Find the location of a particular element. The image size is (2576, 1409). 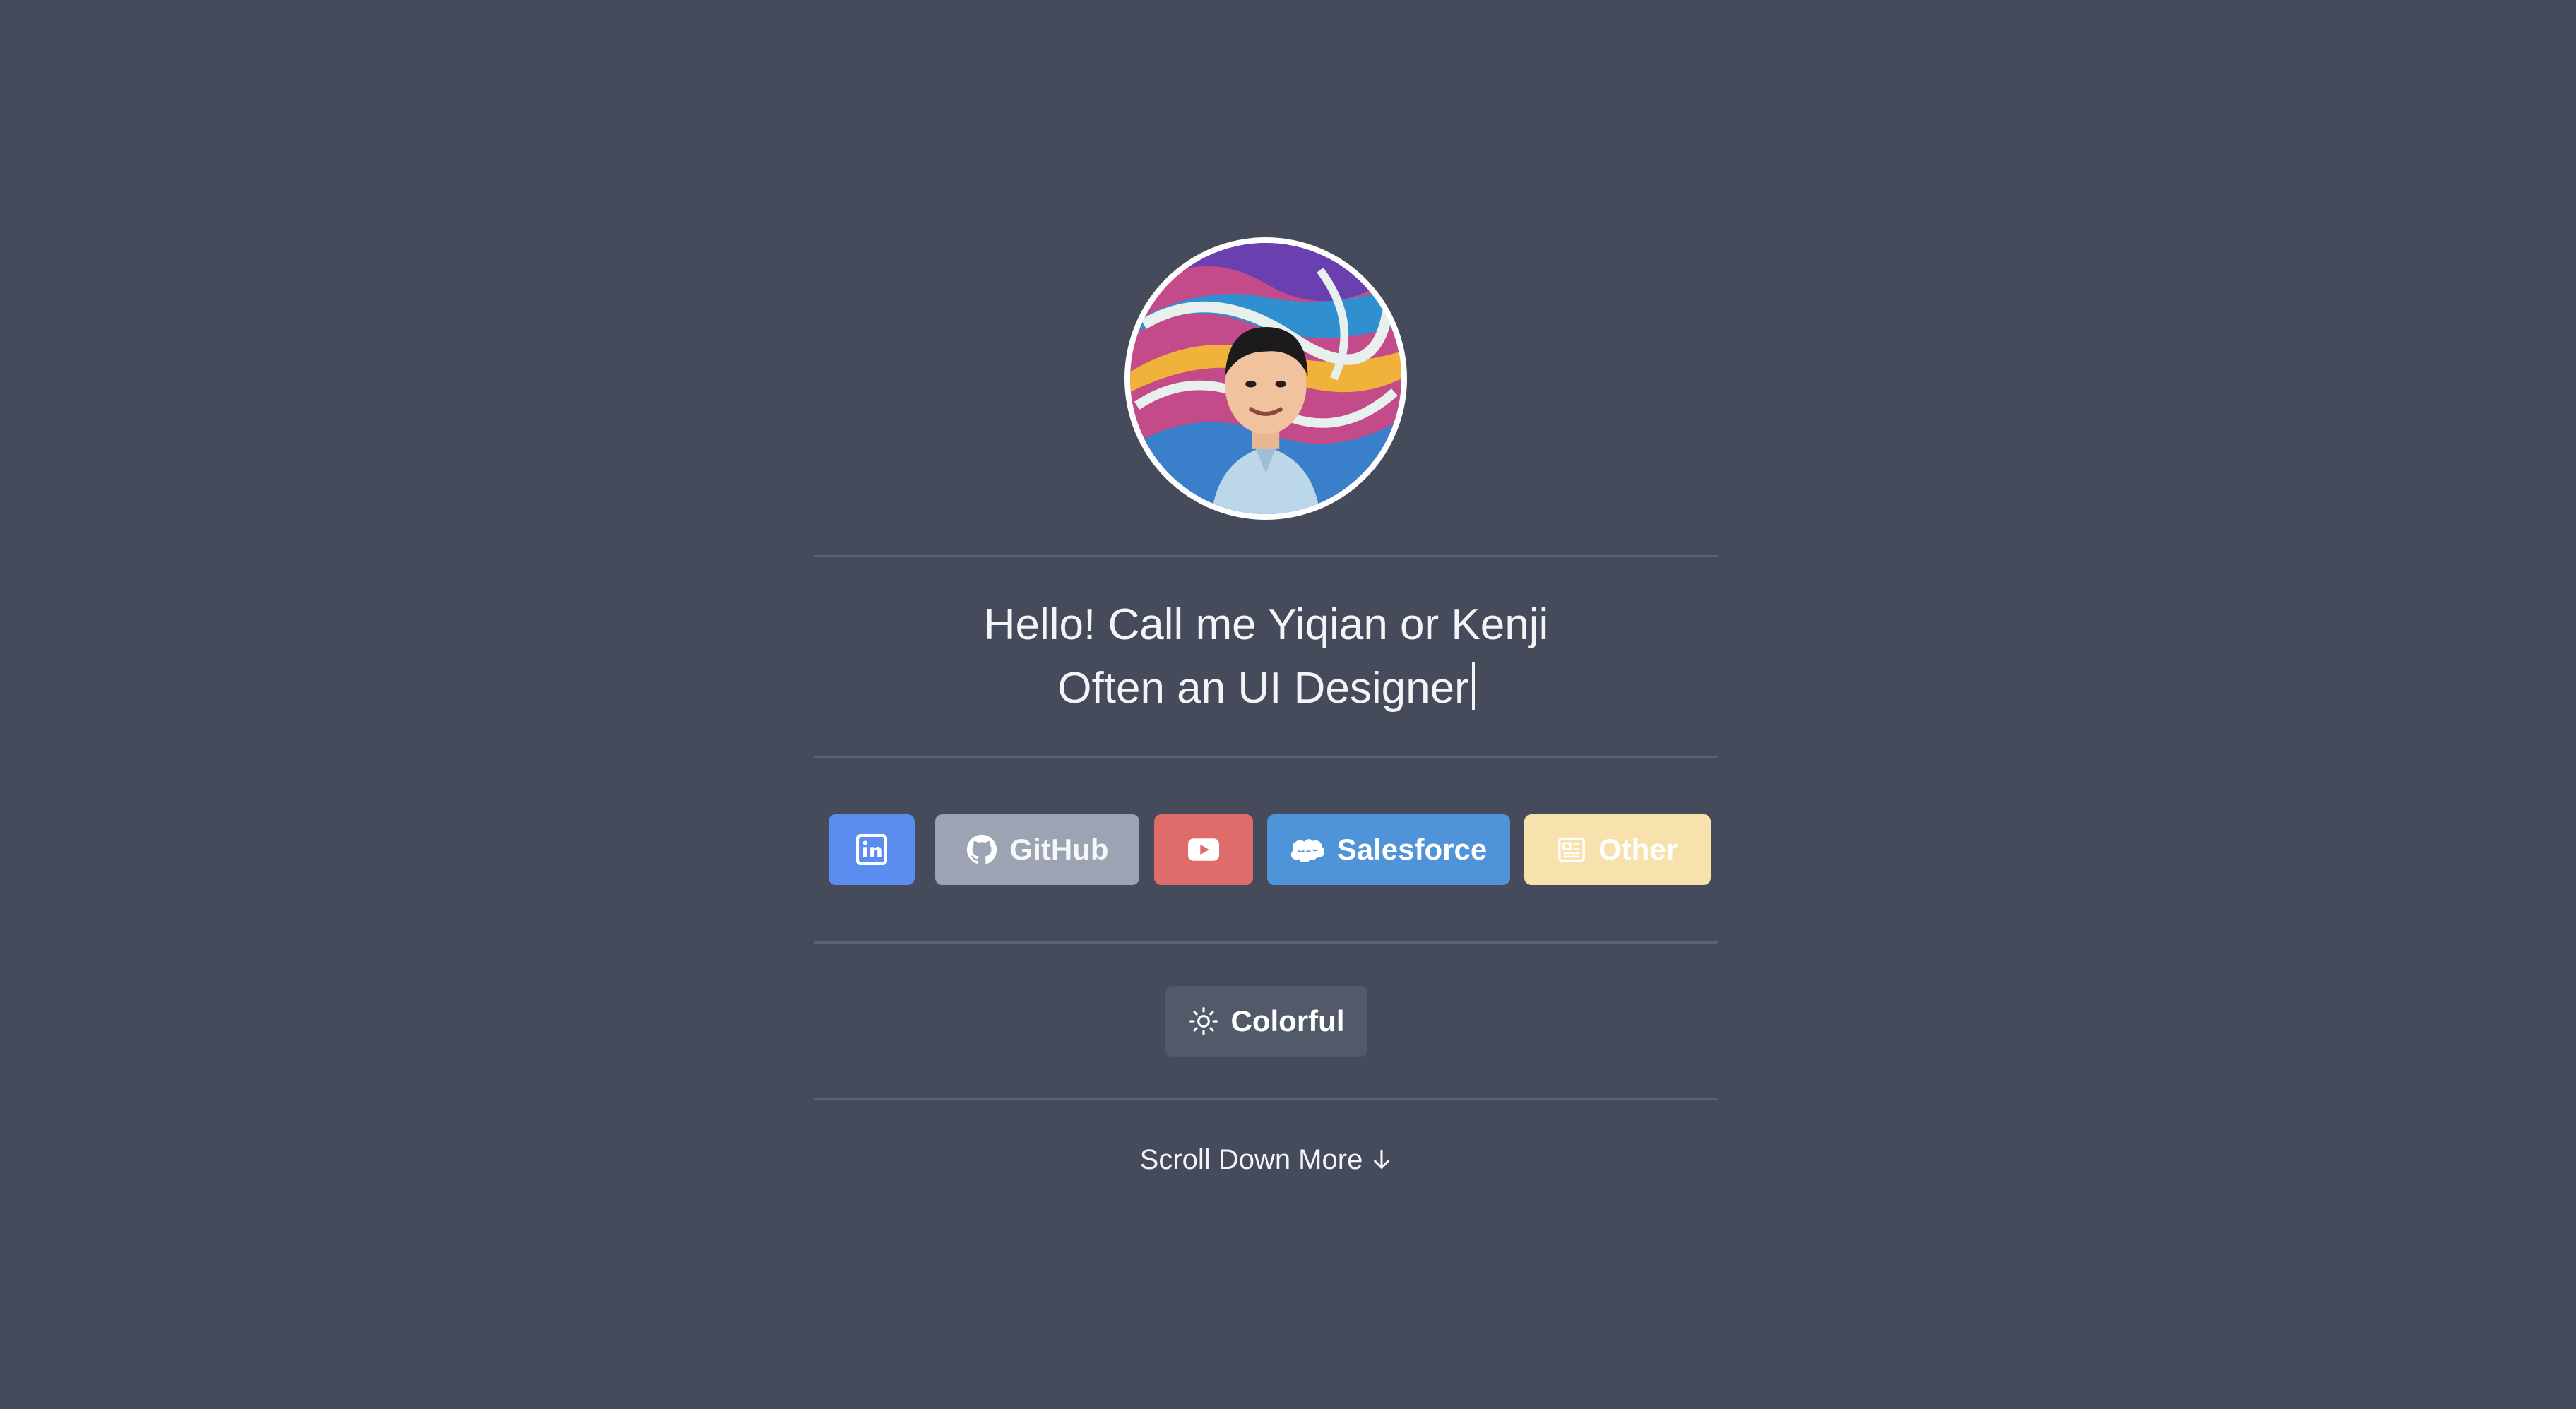

sun-icon is located at coordinates (1203, 1021).